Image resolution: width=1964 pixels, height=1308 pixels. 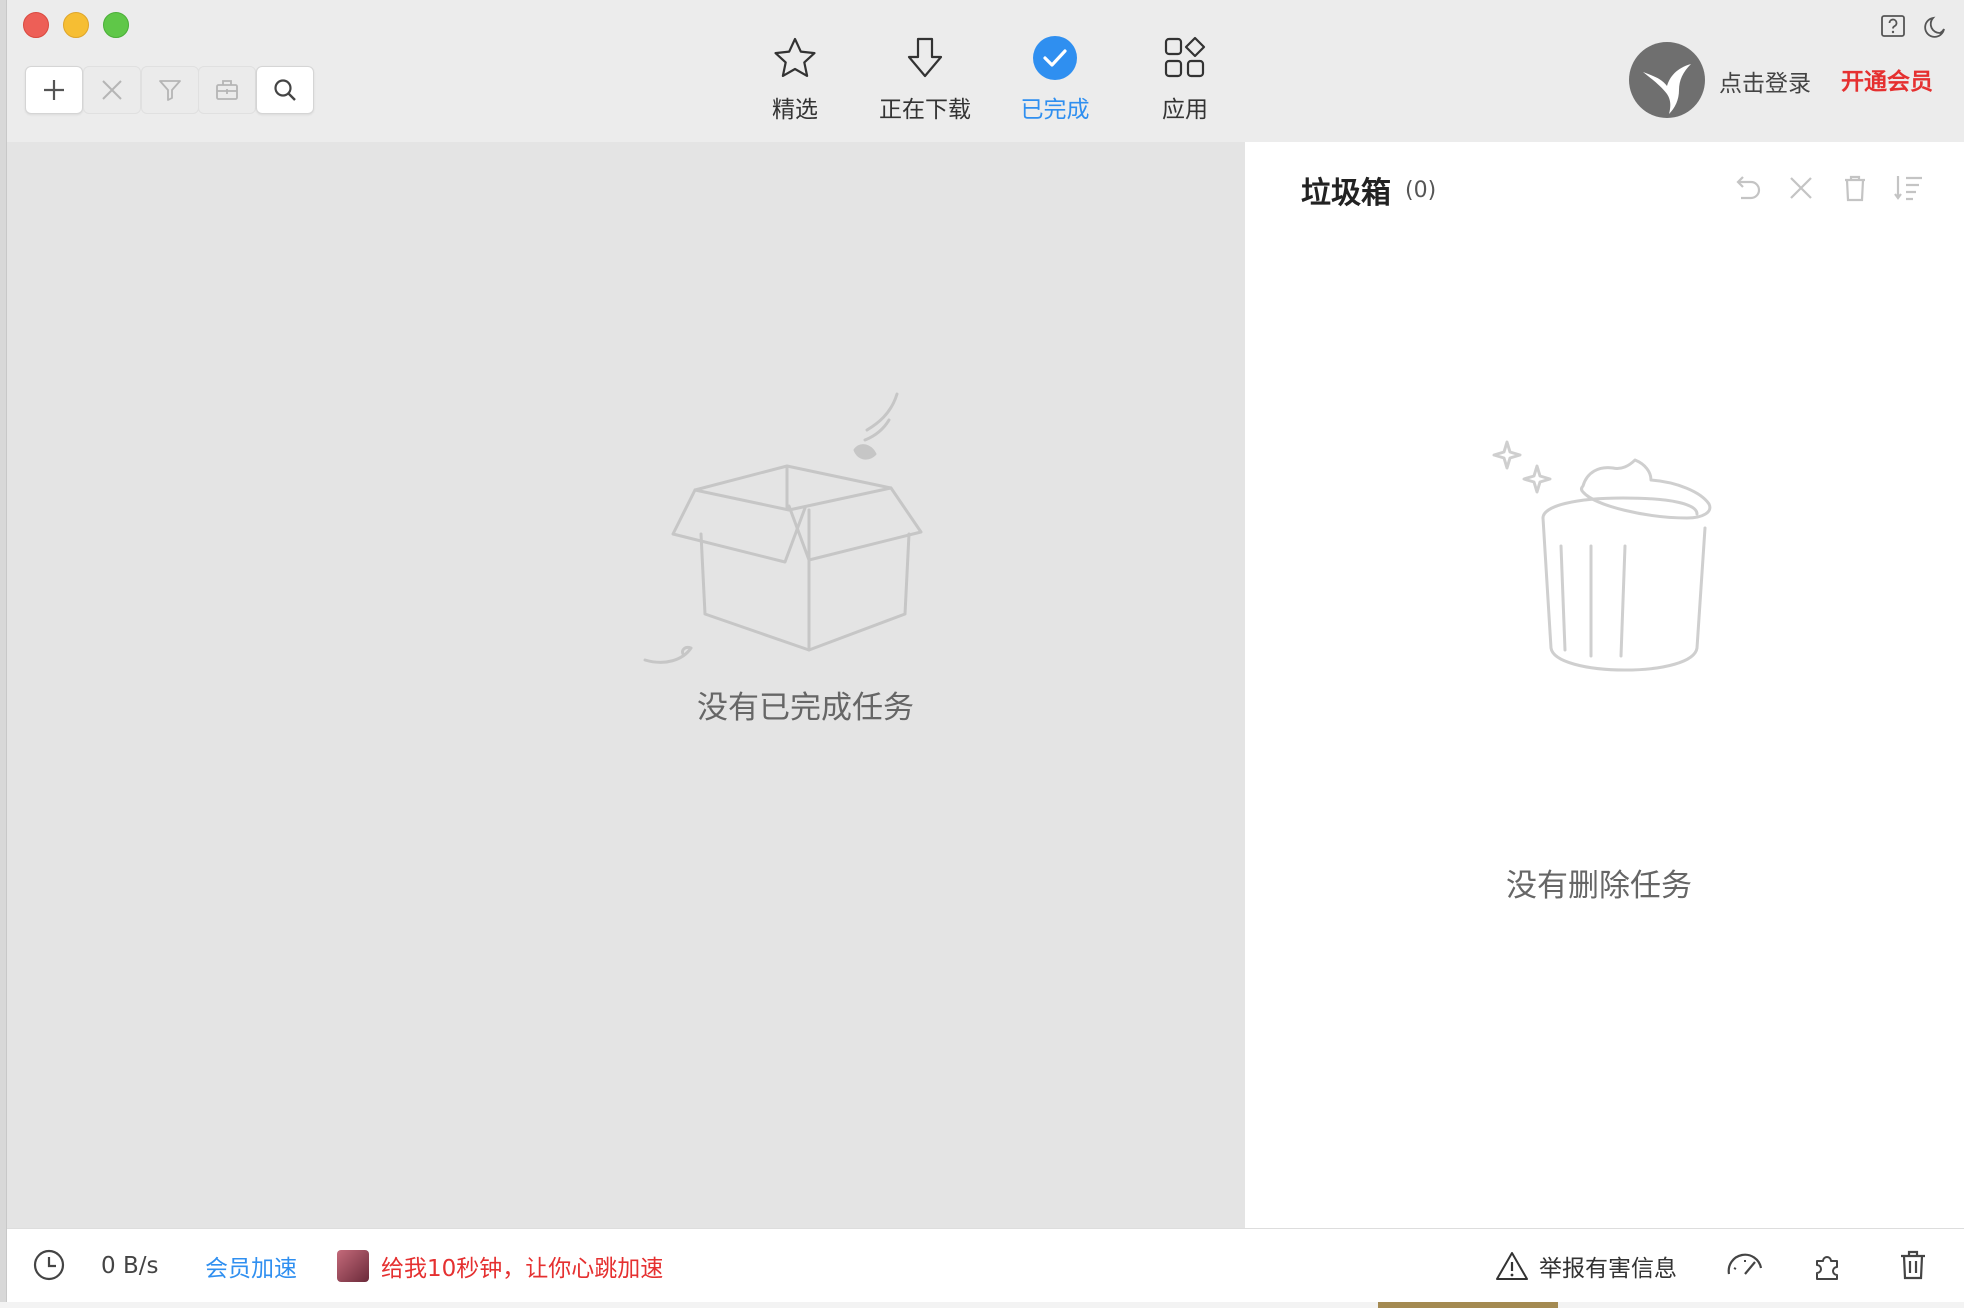 I want to click on dark-mode-moon-icon, so click(x=1935, y=26).